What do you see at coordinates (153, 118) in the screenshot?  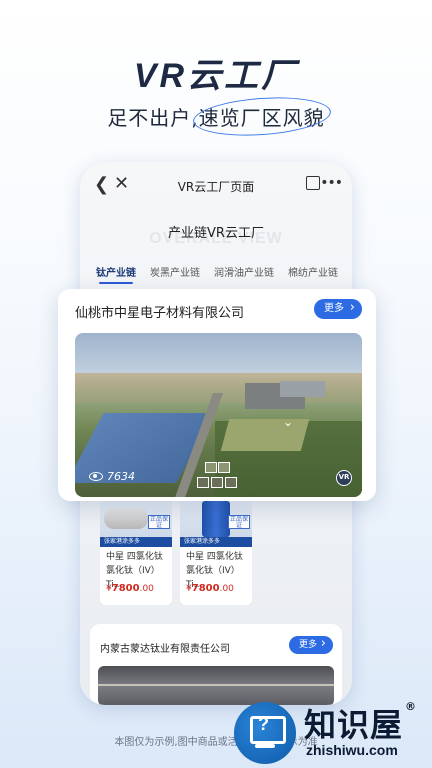 I see `hero-subtitle-prefix: 足不出户,` at bounding box center [153, 118].